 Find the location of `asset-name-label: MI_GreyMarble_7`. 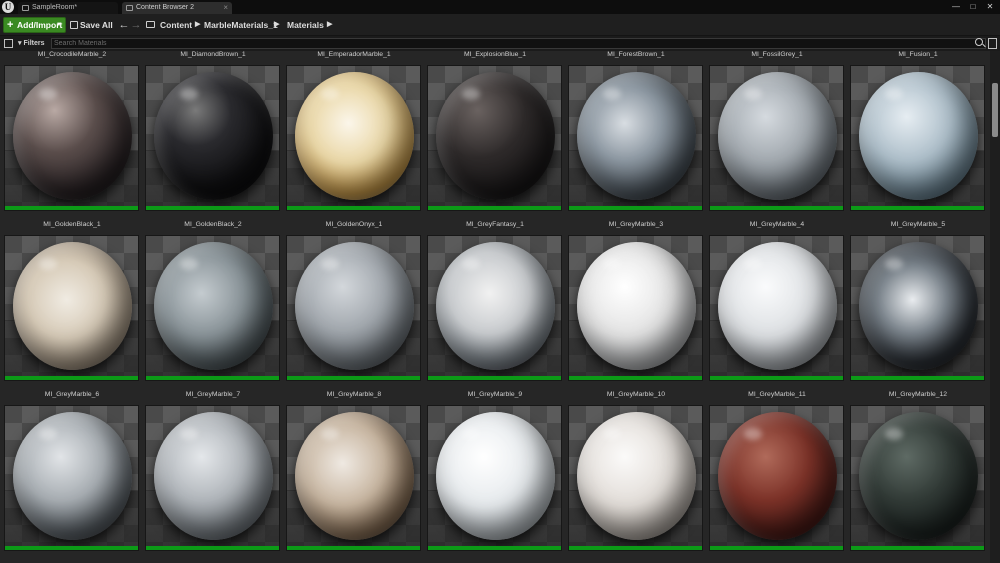

asset-name-label: MI_GreyMarble_7 is located at coordinates (213, 394).